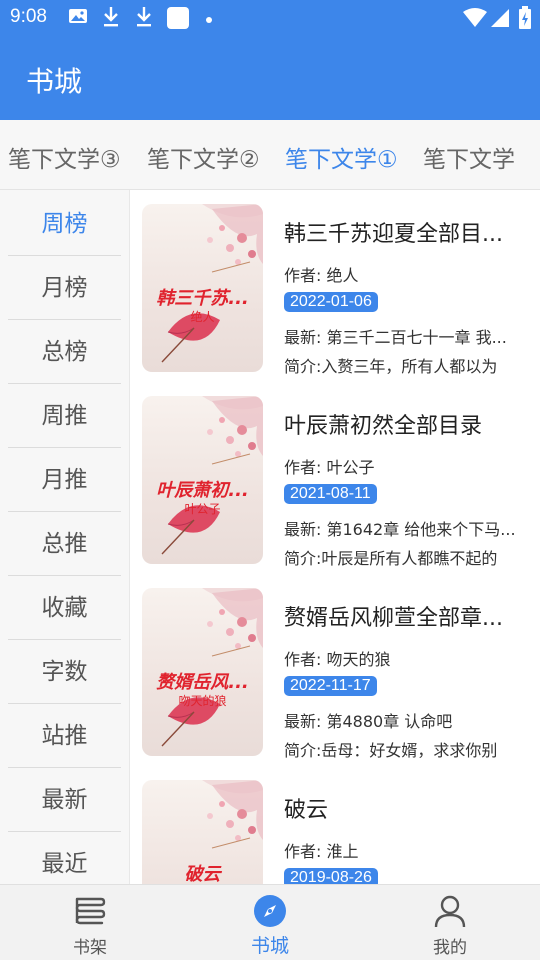 This screenshot has width=540, height=960. Describe the element at coordinates (330, 686) in the screenshot. I see `book-date-badge: 2022-11-17` at that location.